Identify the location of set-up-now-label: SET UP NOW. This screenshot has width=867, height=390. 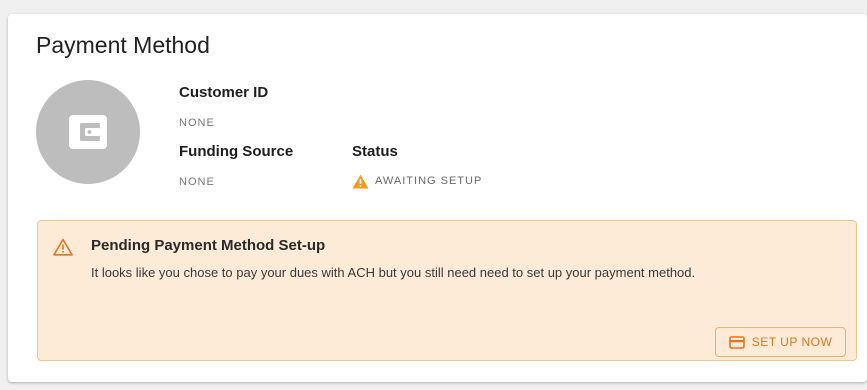
(792, 342).